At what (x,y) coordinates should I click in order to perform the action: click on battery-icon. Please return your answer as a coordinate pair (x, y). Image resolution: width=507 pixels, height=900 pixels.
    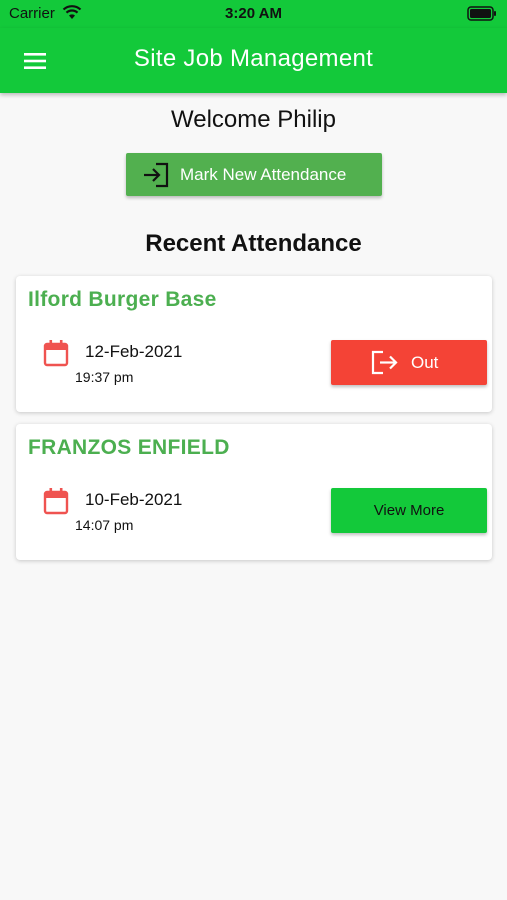
    Looking at the image, I should click on (481, 13).